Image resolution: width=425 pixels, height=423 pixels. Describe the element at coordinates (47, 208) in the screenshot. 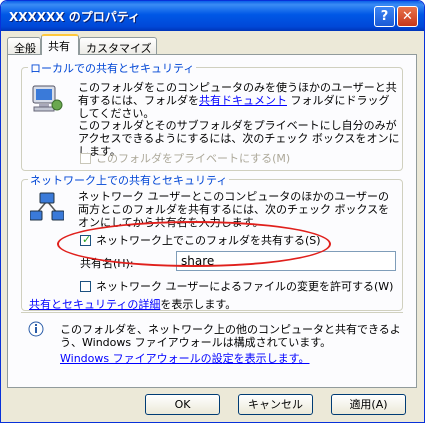

I see `network-share-icon` at that location.